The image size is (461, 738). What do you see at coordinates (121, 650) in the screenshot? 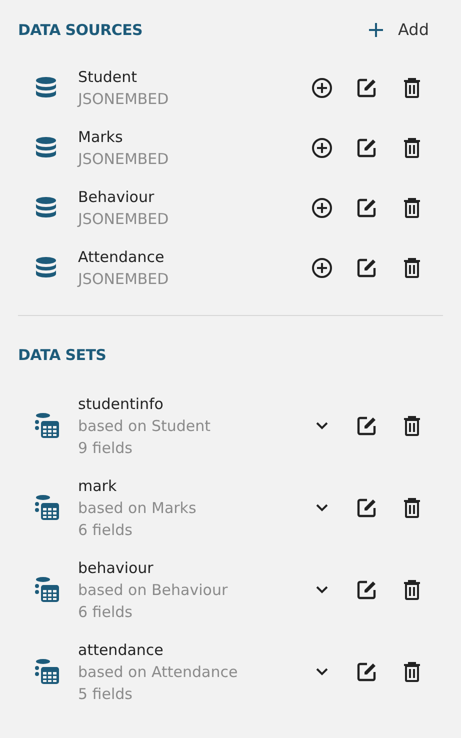
I see `dataset-name: attendance` at bounding box center [121, 650].